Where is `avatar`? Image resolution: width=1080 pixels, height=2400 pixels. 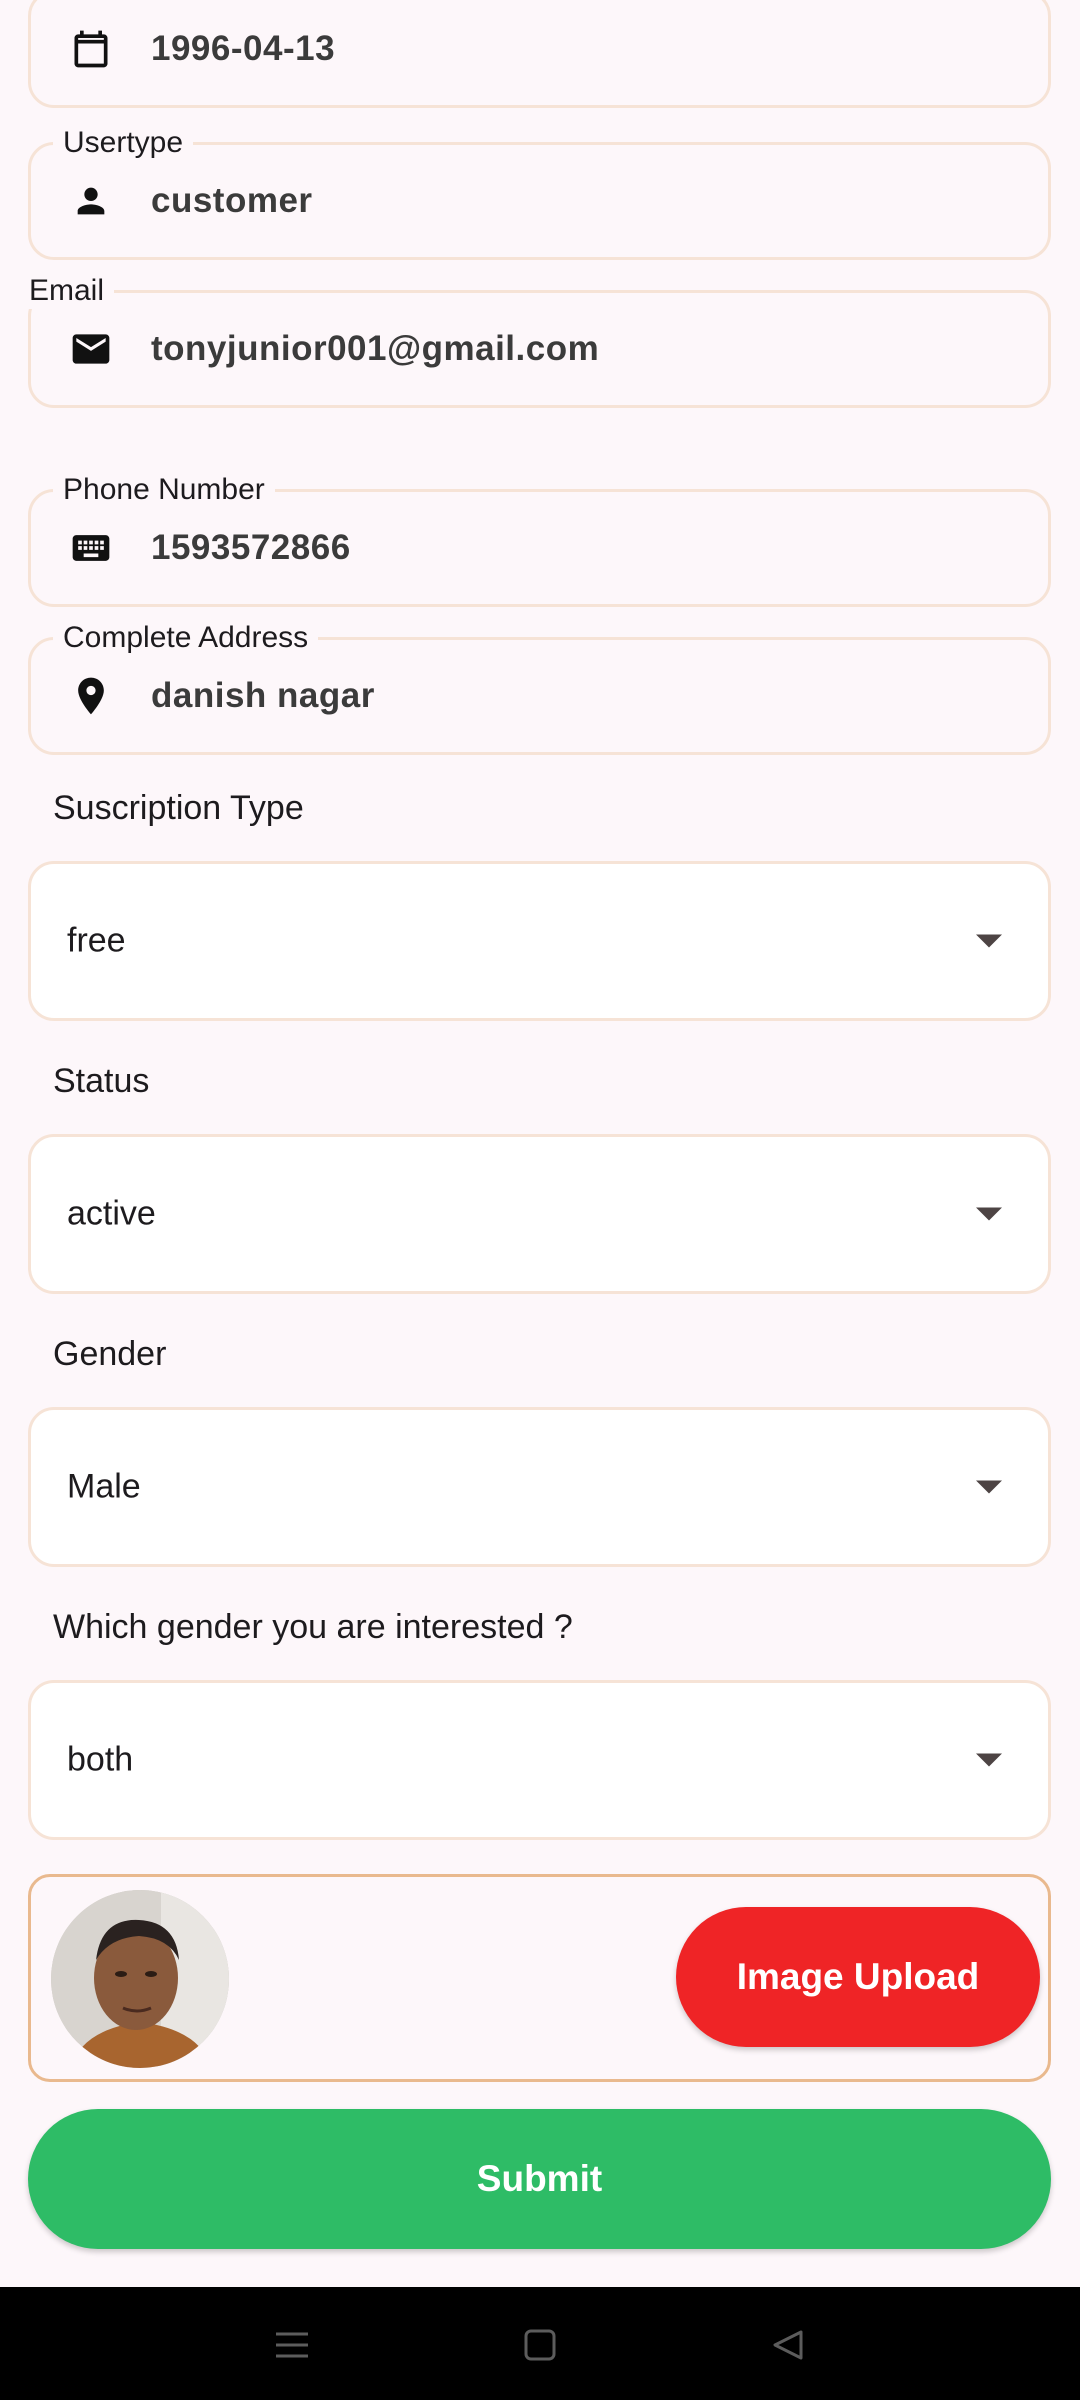 avatar is located at coordinates (140, 1979).